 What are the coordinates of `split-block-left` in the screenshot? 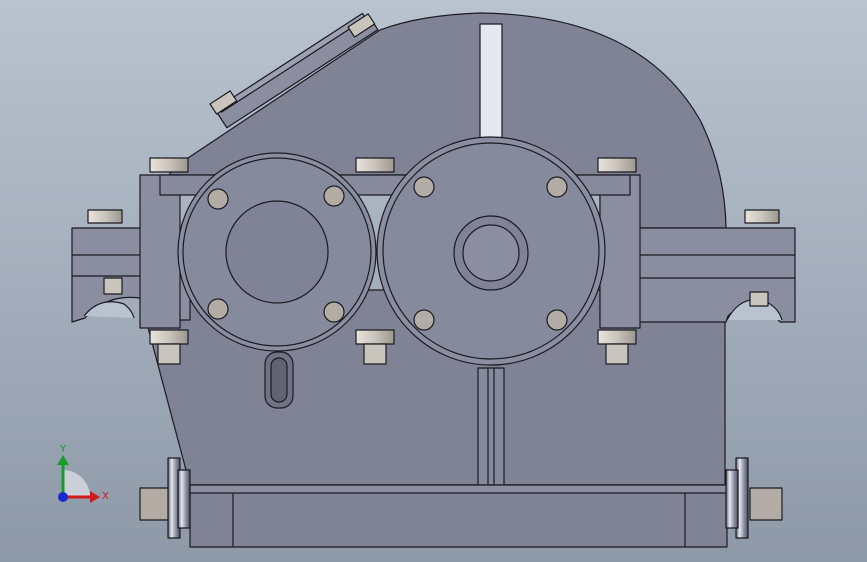 It's located at (160, 251).